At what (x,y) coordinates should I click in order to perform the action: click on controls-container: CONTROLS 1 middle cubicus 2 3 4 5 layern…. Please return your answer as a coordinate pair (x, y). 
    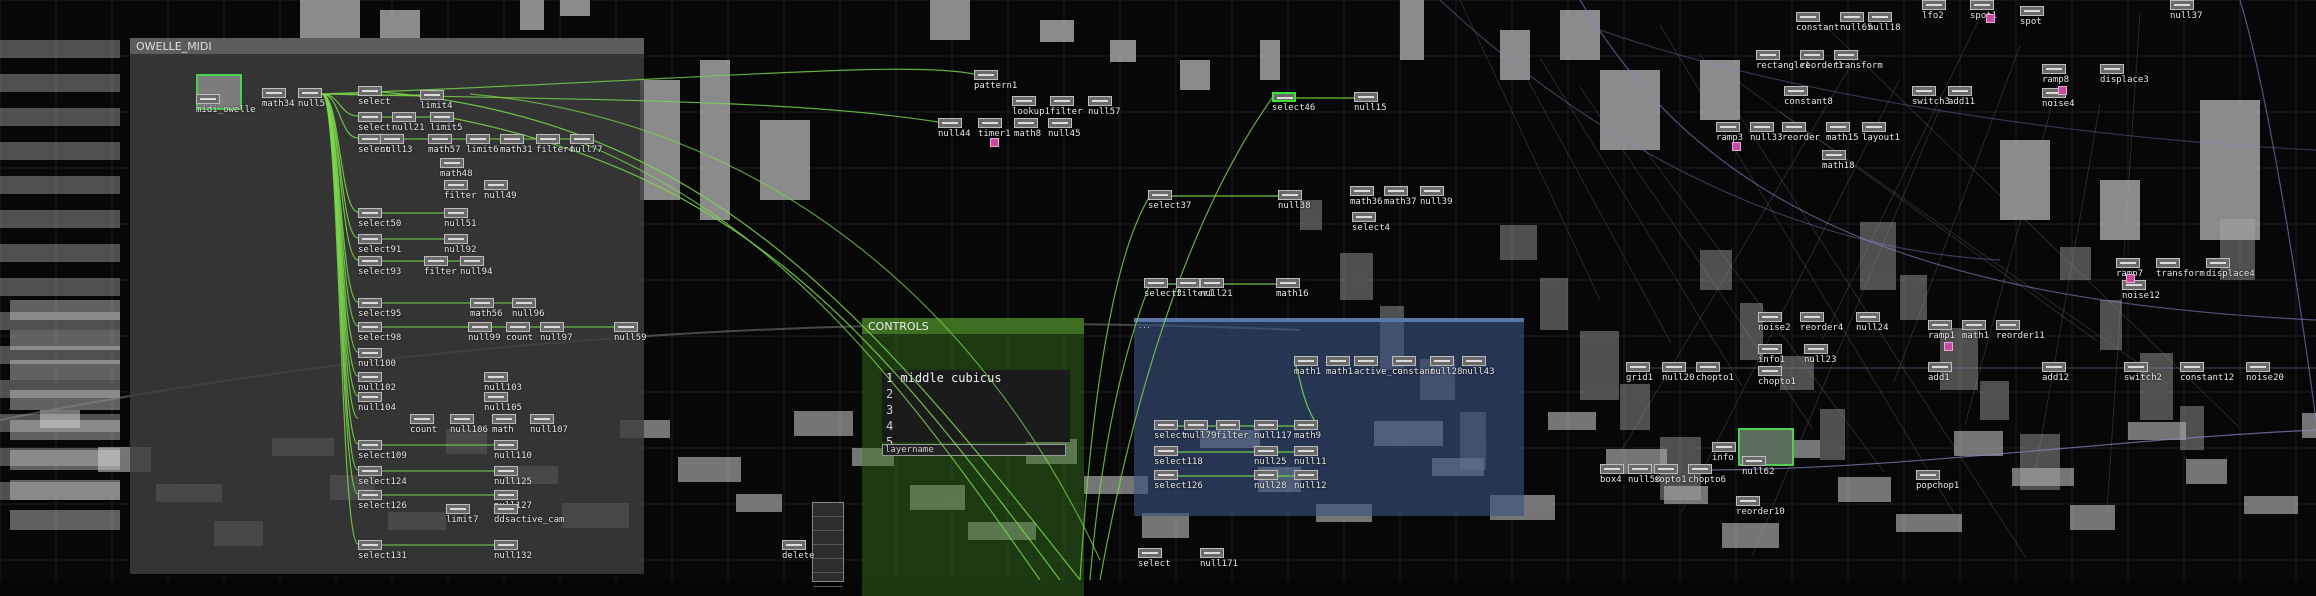
    Looking at the image, I should click on (973, 457).